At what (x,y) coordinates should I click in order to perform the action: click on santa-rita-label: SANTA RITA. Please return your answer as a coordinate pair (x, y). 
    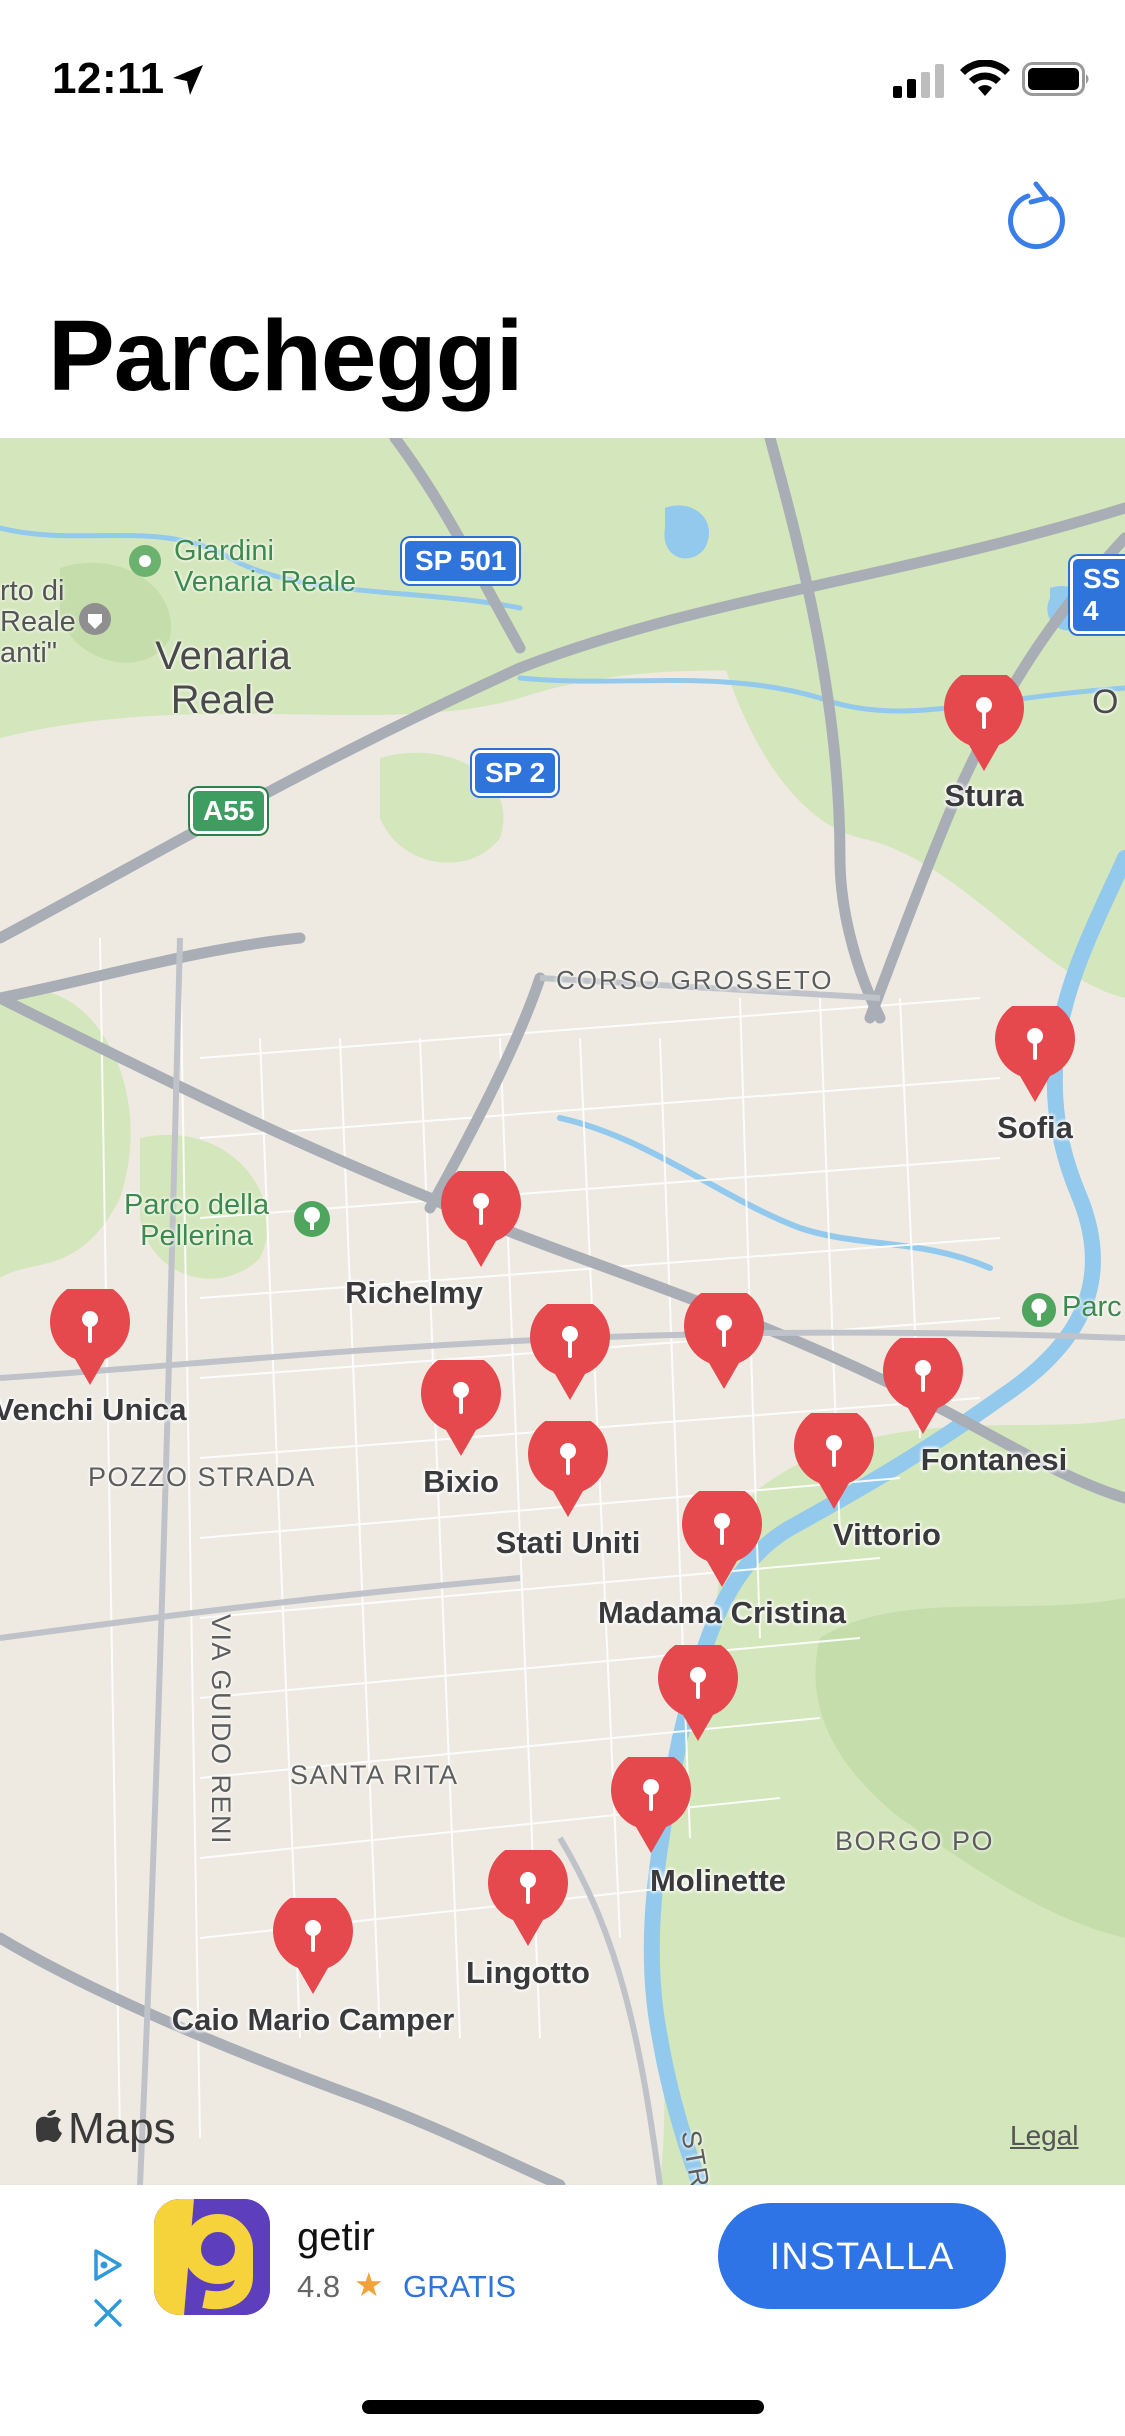
    Looking at the image, I should click on (374, 1775).